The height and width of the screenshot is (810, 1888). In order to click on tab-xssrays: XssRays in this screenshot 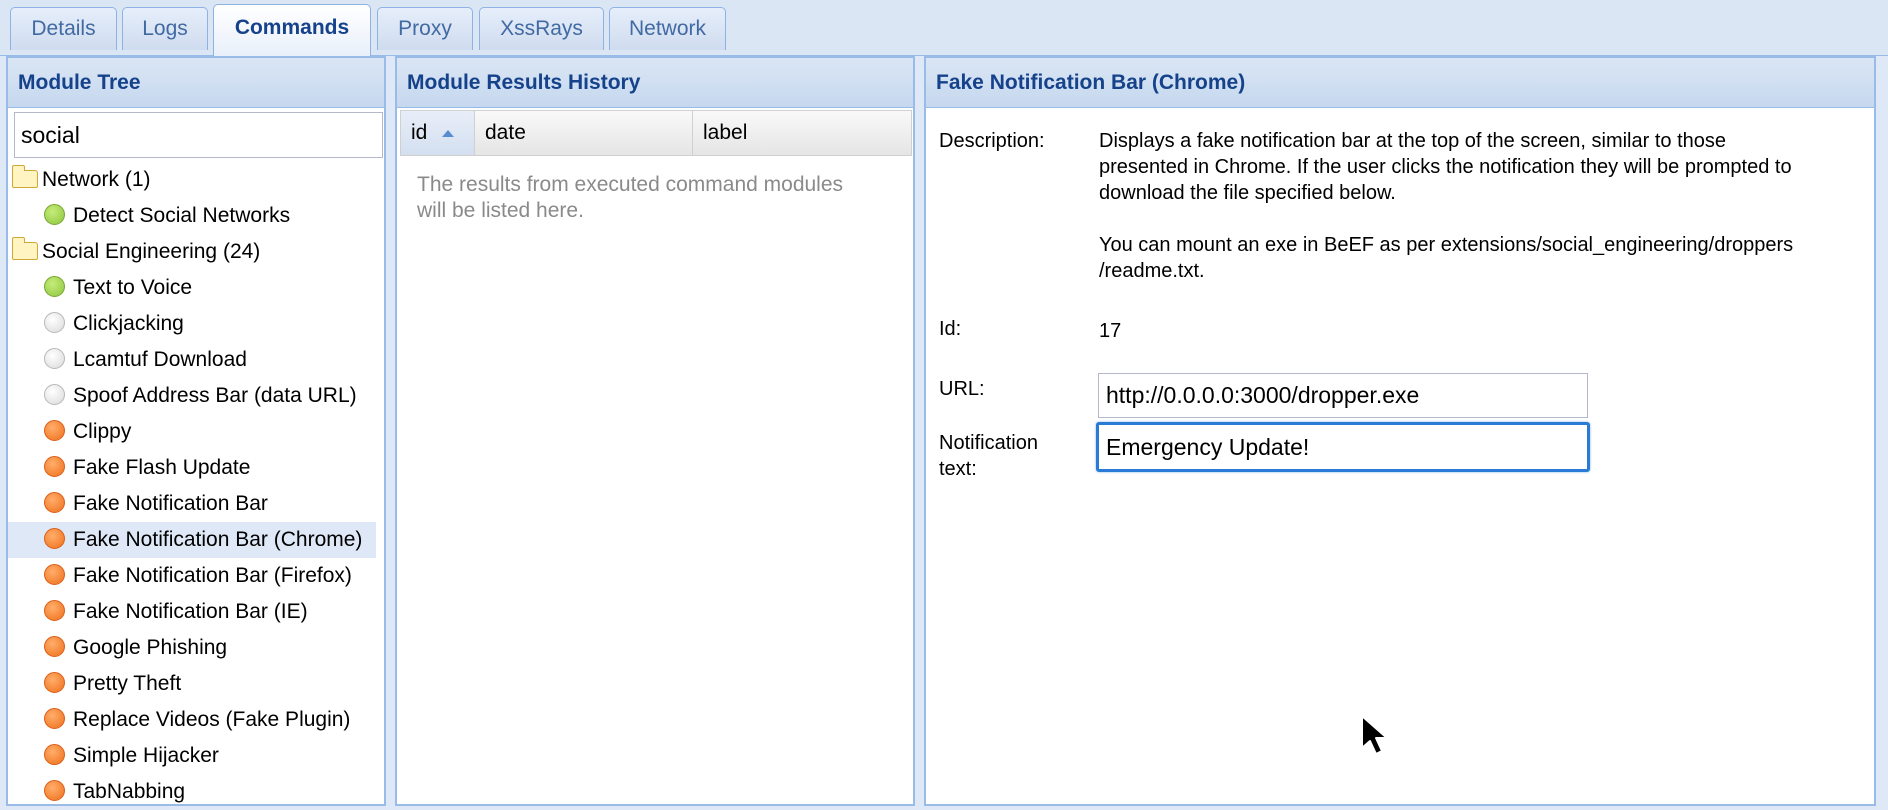, I will do `click(541, 28)`.